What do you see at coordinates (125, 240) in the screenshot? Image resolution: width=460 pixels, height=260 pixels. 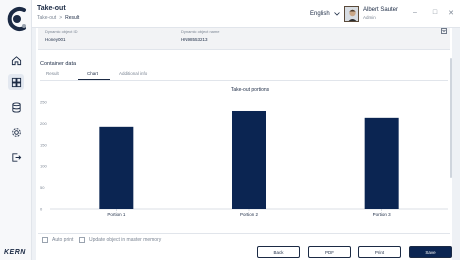 I see `update-master-label: Update object in master memory` at bounding box center [125, 240].